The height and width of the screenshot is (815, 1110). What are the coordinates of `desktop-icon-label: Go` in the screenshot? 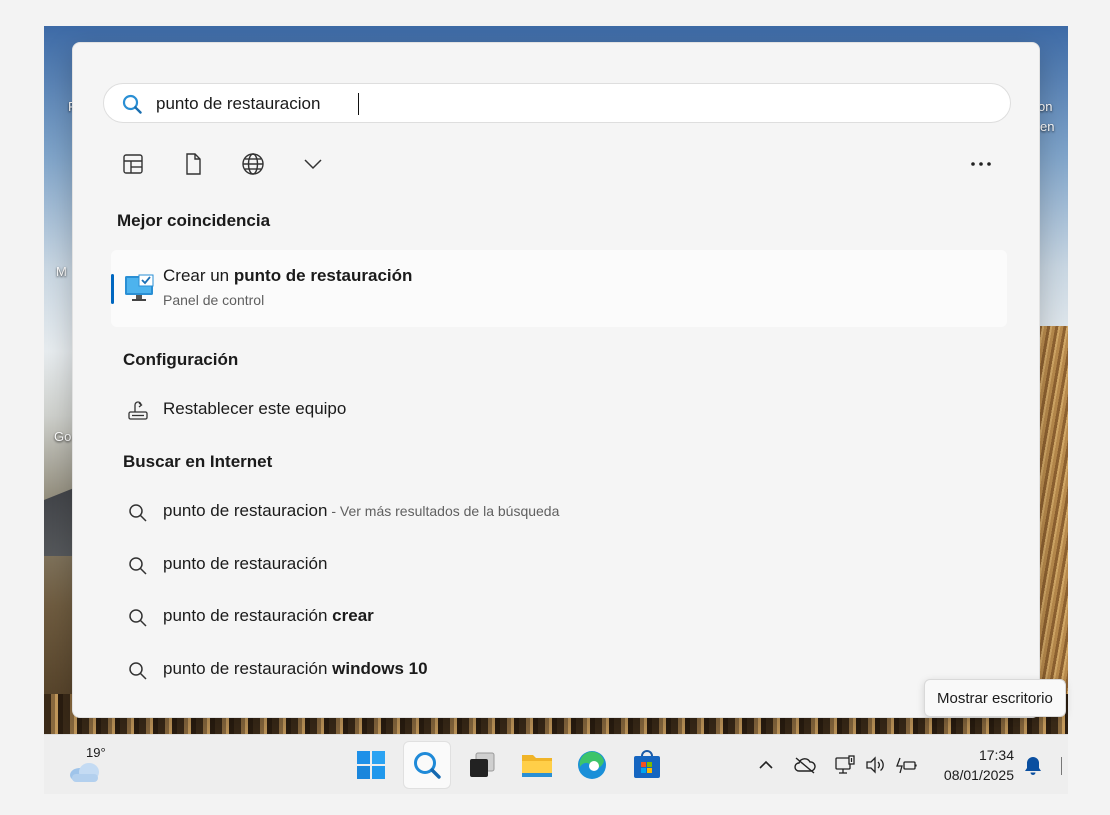 It's located at (62, 436).